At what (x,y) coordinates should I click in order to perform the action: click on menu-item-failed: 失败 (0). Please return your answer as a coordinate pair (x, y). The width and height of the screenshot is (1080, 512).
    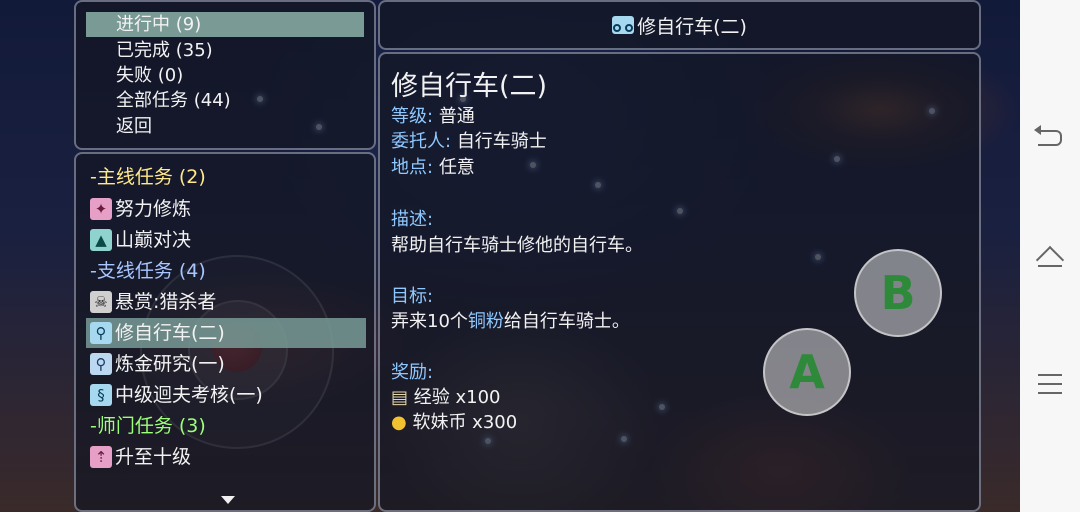
    Looking at the image, I should click on (225, 75).